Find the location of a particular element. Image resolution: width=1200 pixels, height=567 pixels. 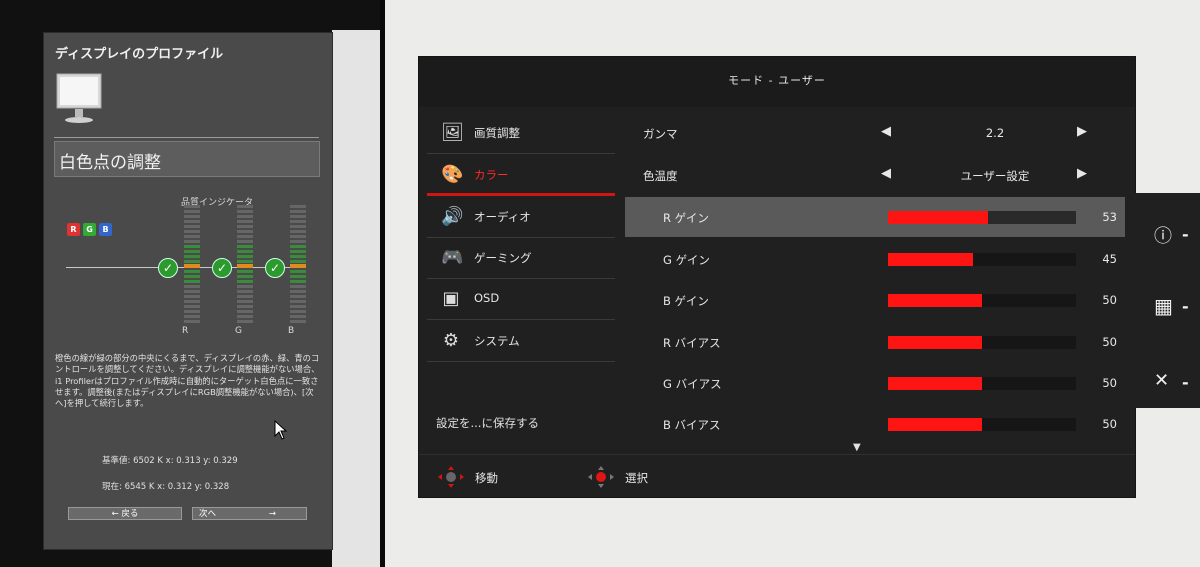

menu-item-audio: 🔊 オーディオ is located at coordinates (521, 217).